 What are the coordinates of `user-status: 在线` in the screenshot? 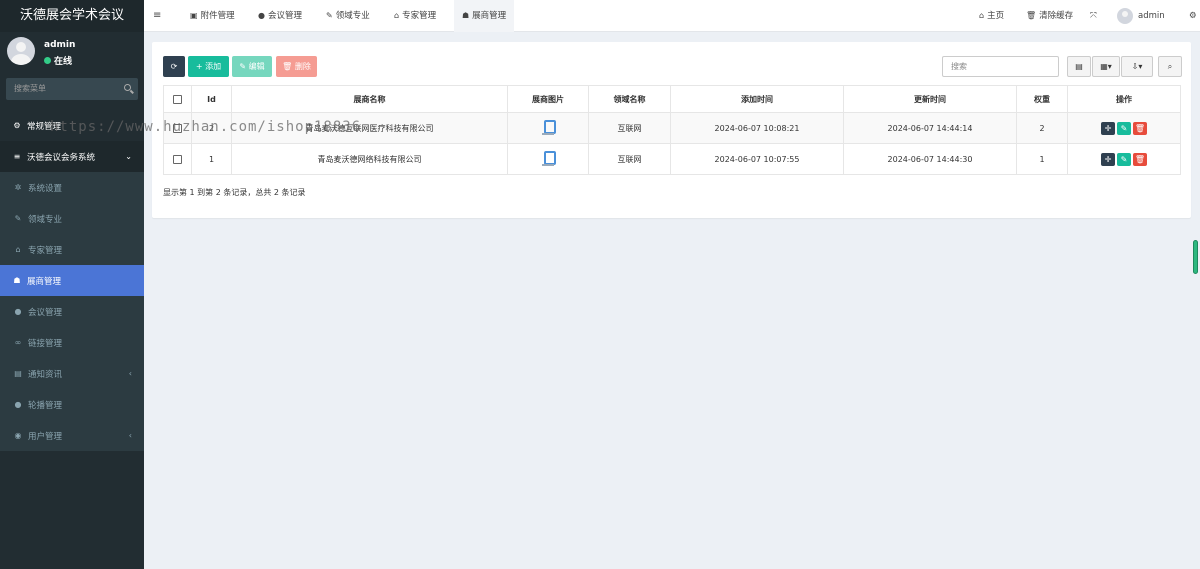 It's located at (58, 60).